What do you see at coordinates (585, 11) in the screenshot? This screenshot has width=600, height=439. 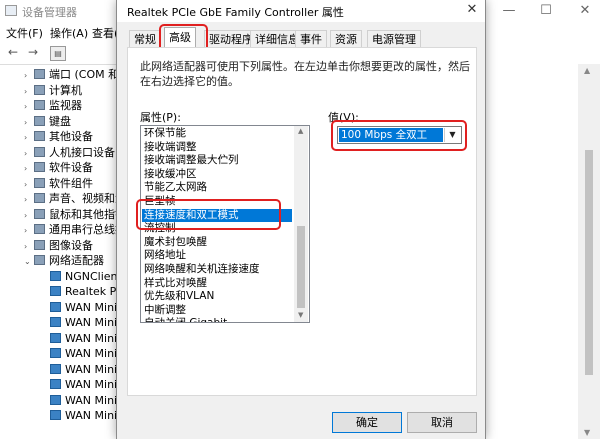 I see `close-icon: ✕` at bounding box center [585, 11].